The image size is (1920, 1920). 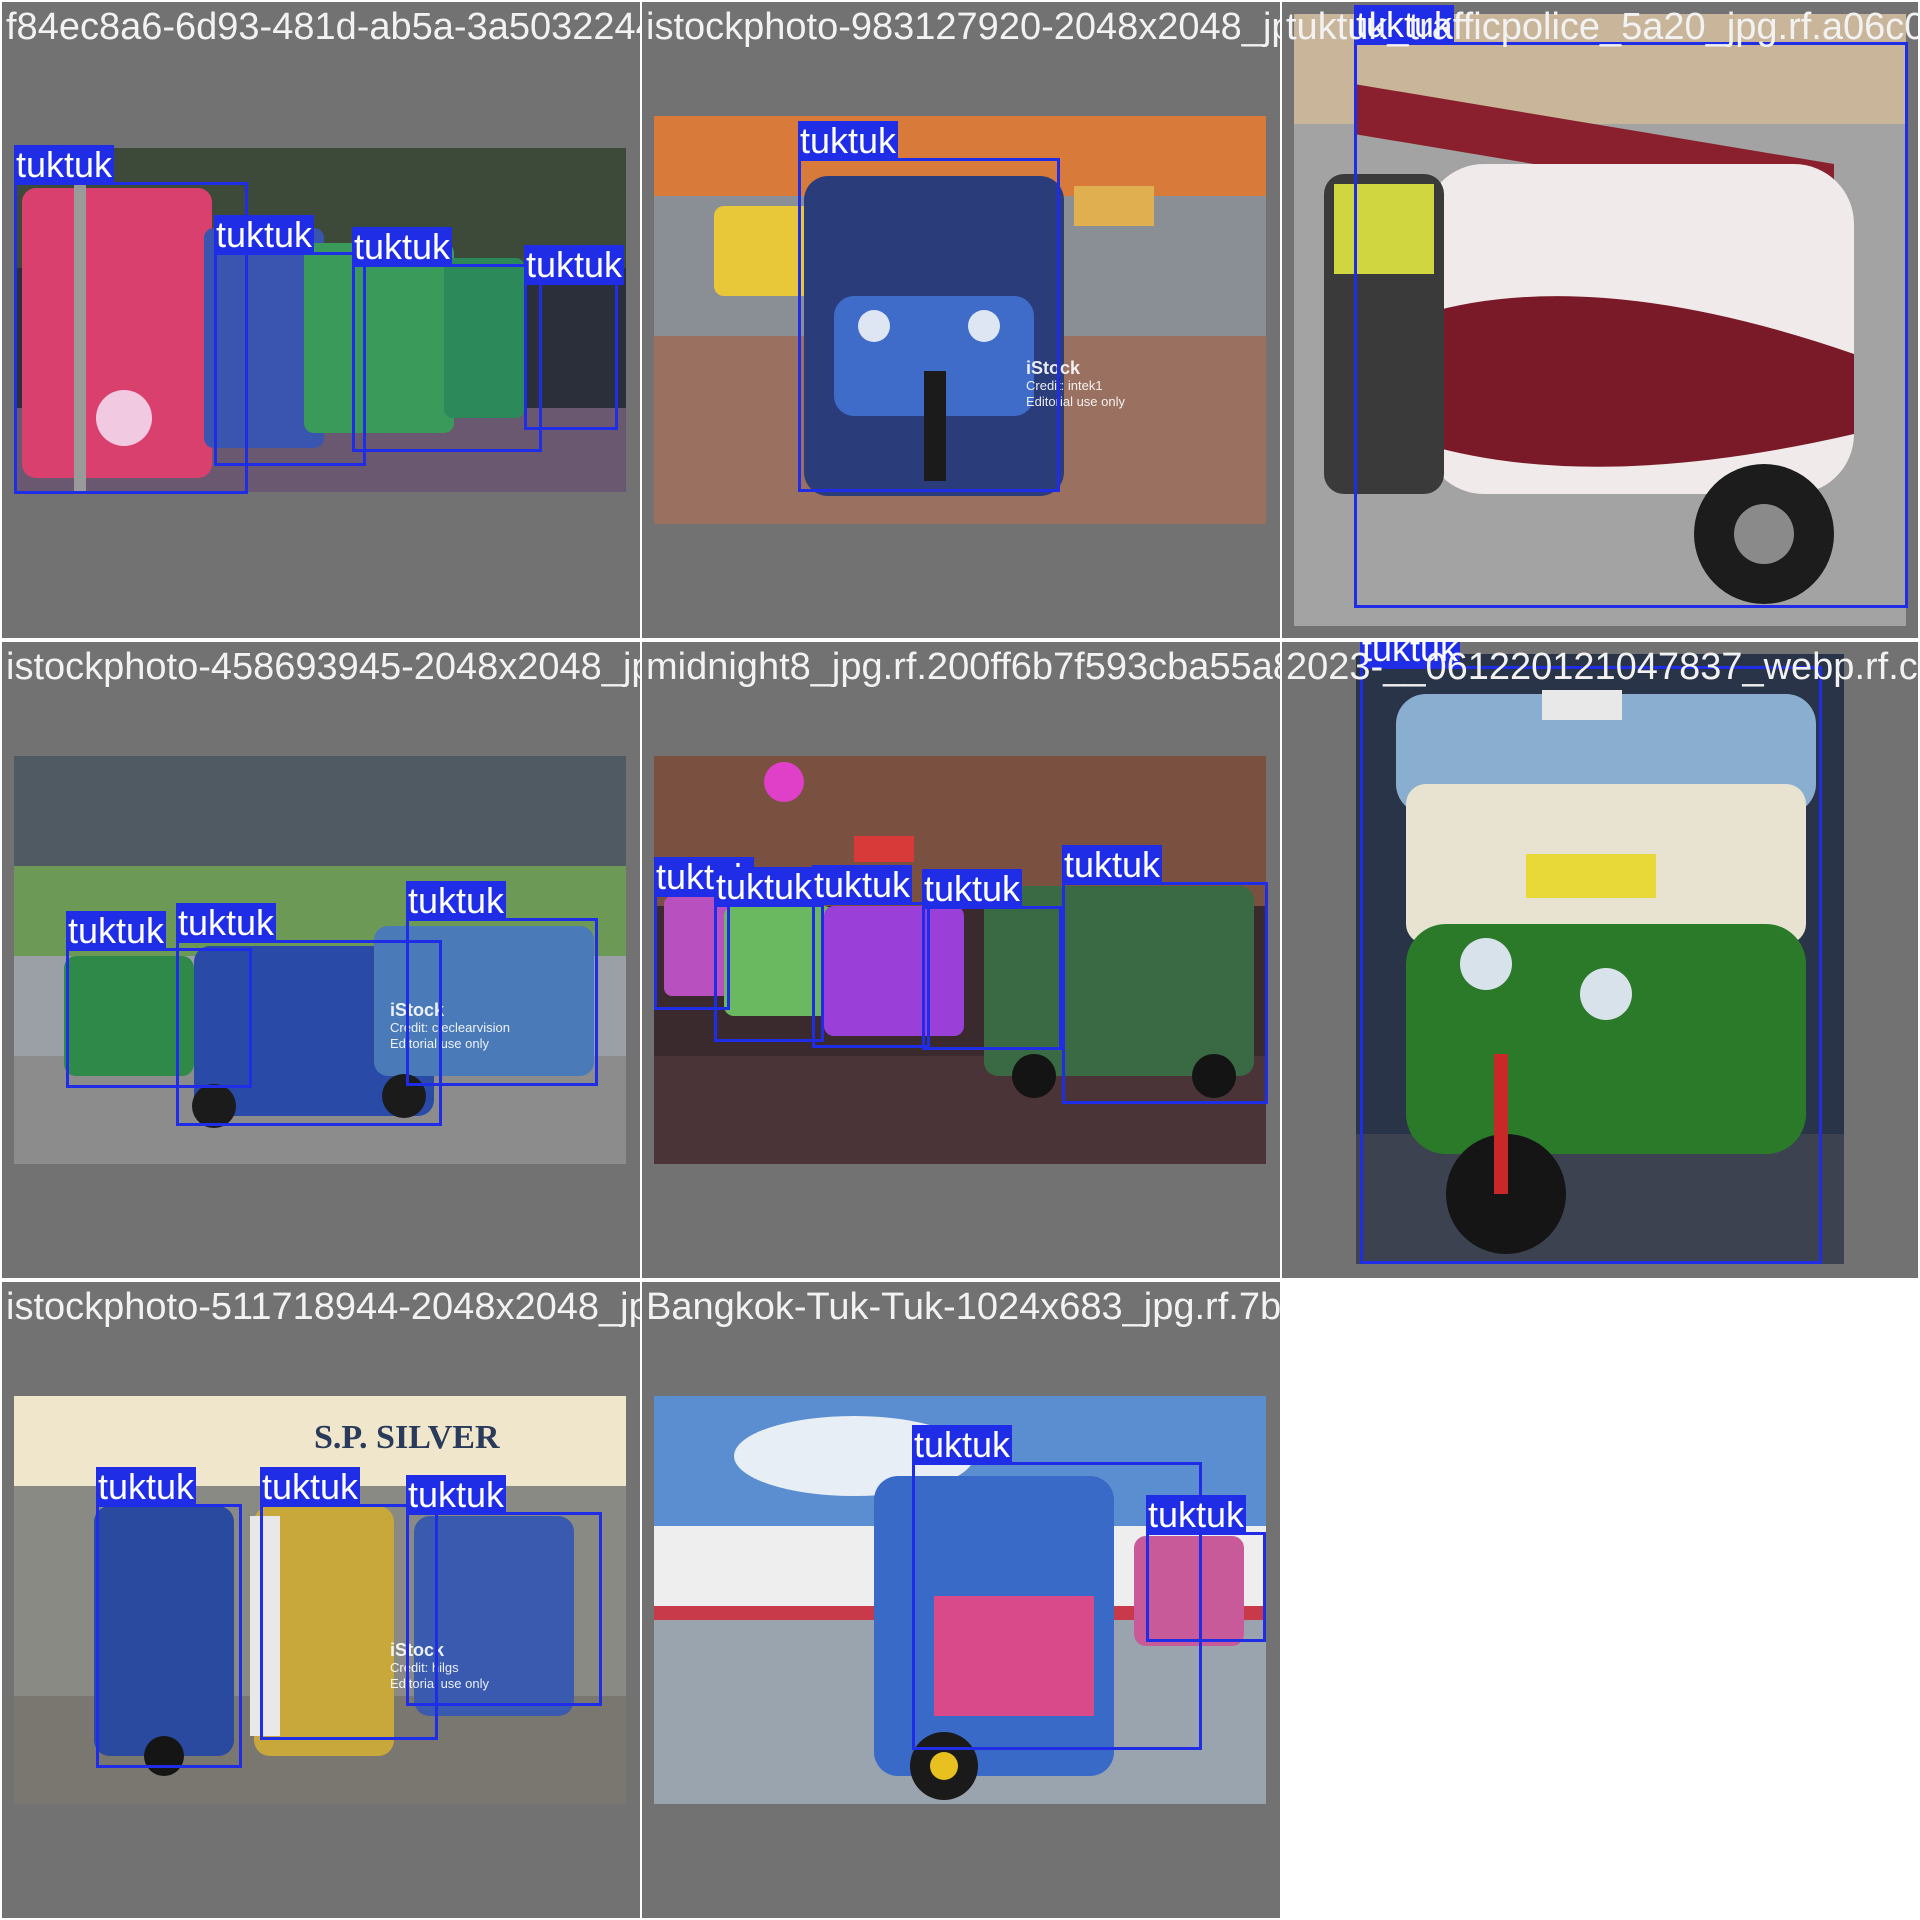 I want to click on tile-6: tuktuk 2023-__061220121047837_webp.rf.c, so click(x=1600, y=960).